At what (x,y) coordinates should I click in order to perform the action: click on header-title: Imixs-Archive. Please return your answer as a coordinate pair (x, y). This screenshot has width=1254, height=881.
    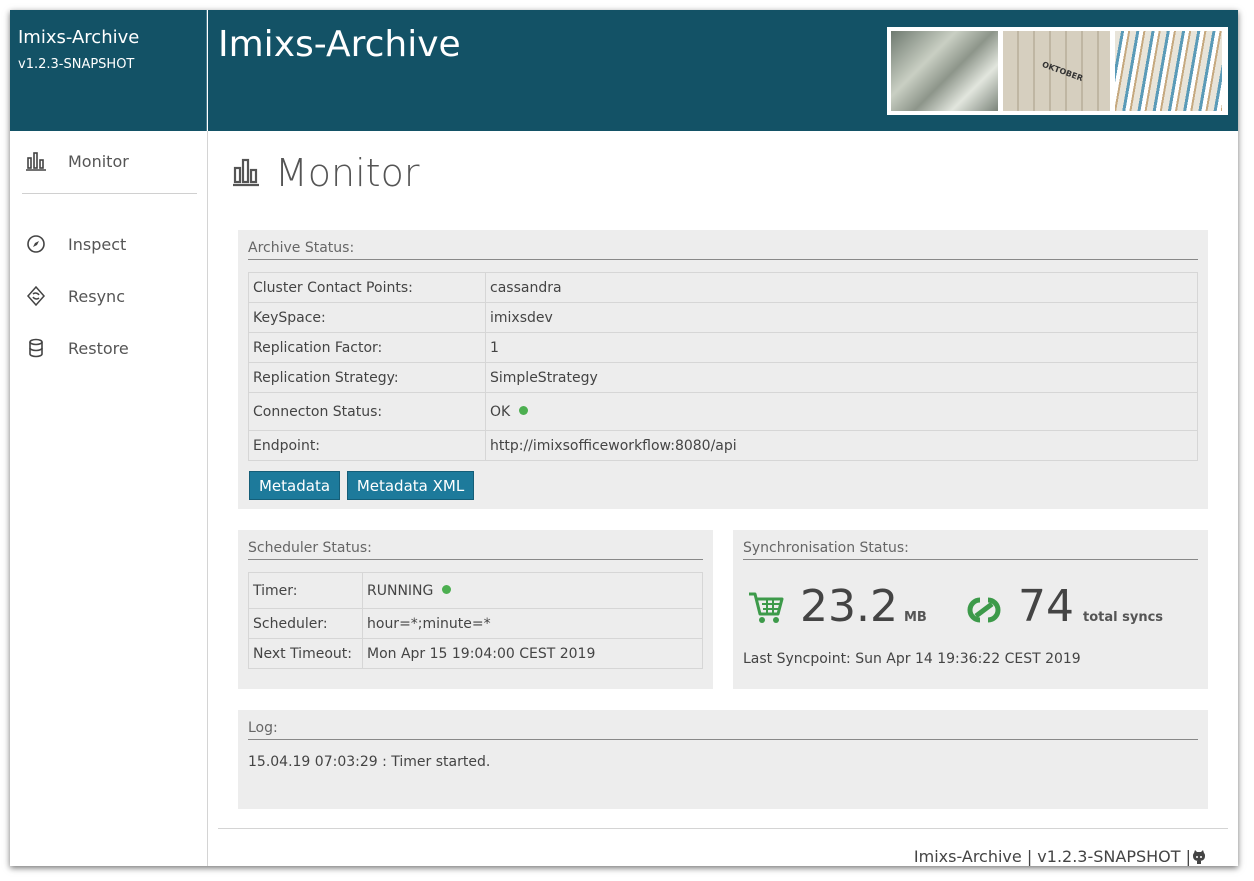
    Looking at the image, I should click on (339, 44).